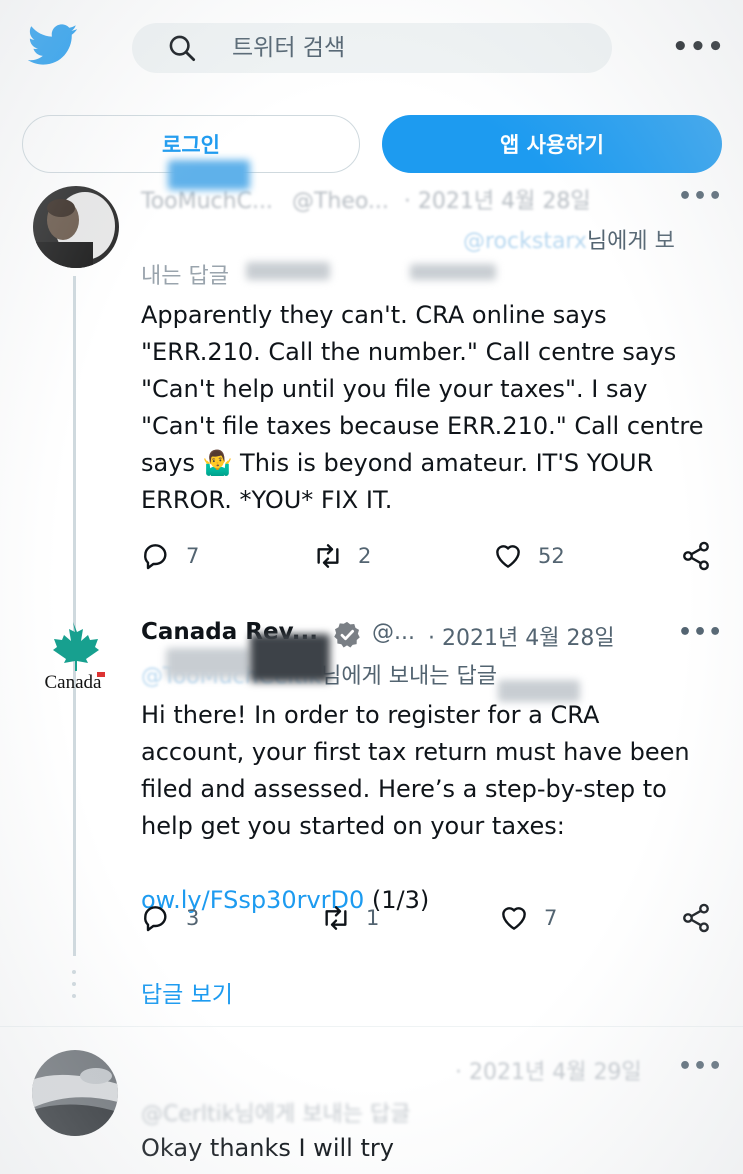 The height and width of the screenshot is (1174, 743). What do you see at coordinates (193, 556) in the screenshot?
I see `reply-count: 7` at bounding box center [193, 556].